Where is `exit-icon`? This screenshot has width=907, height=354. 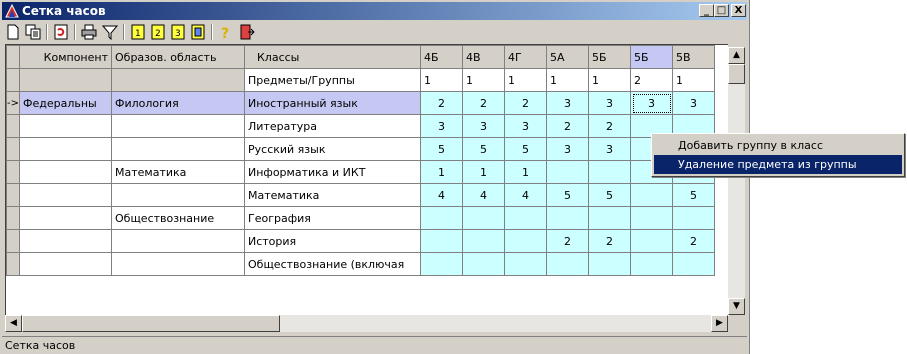 exit-icon is located at coordinates (247, 32).